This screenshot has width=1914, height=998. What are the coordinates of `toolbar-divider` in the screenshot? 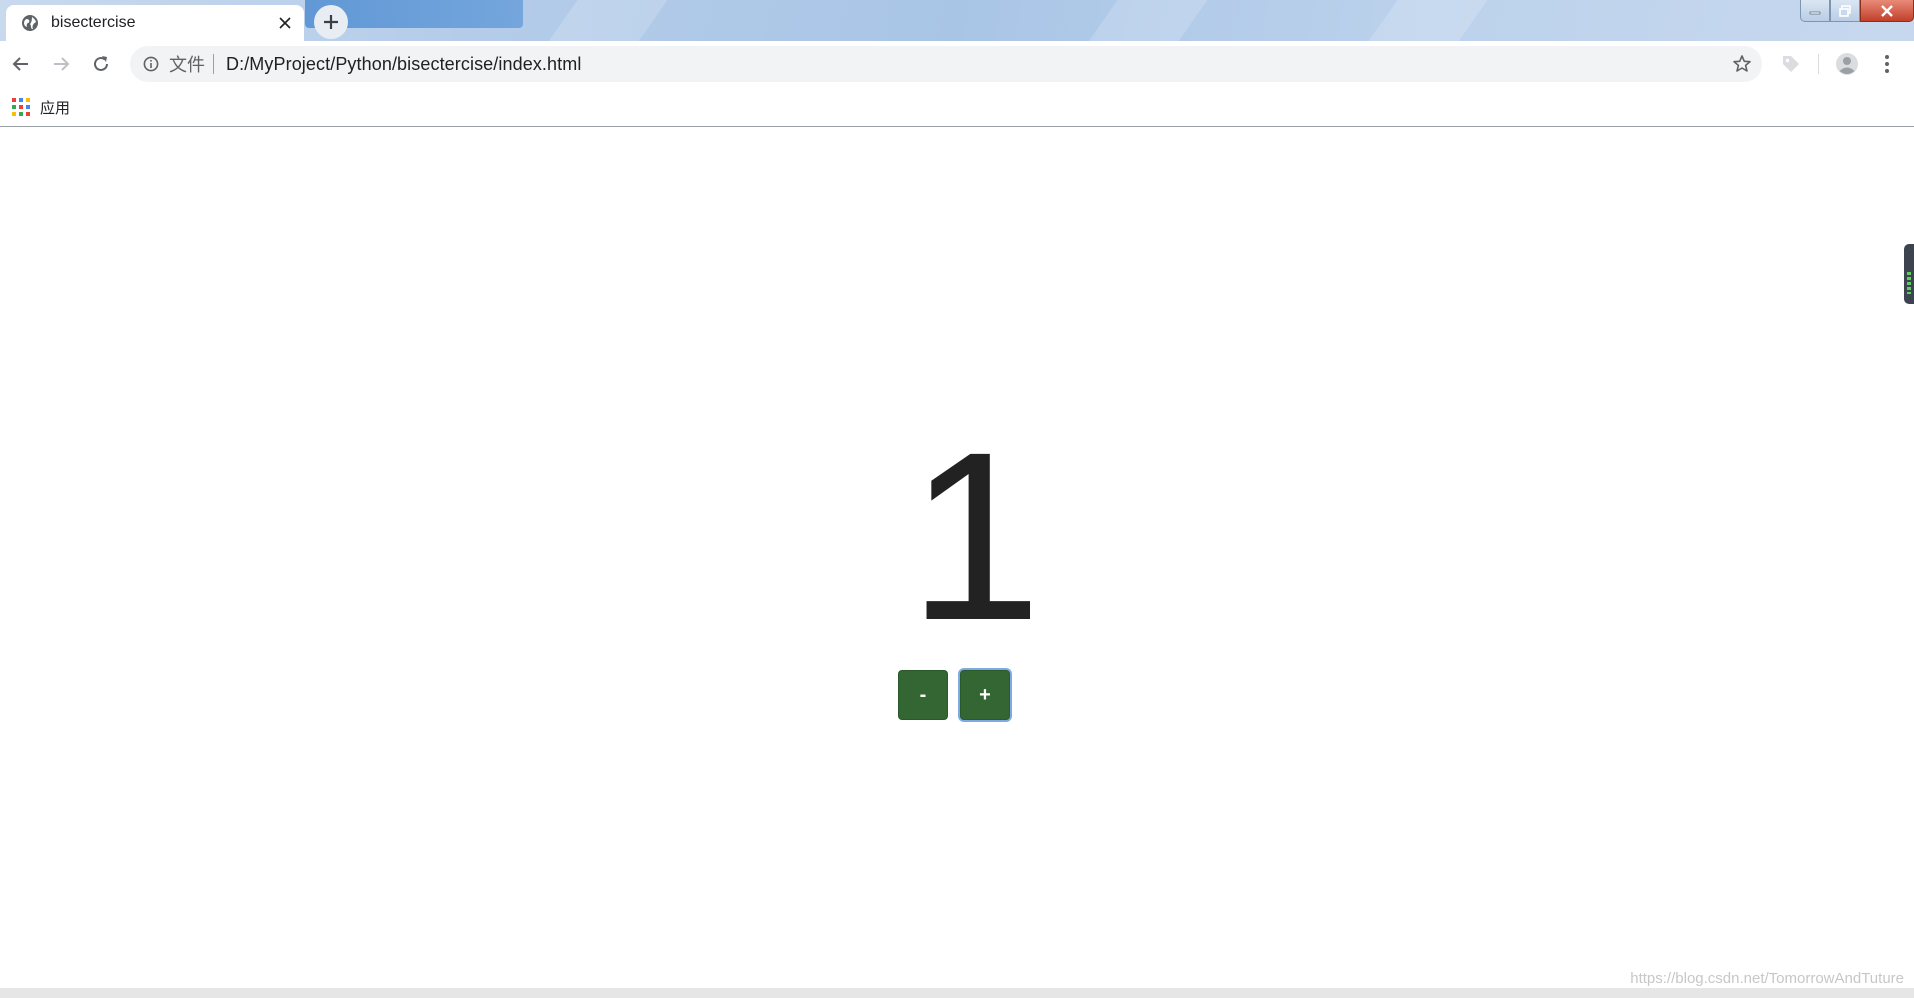 It's located at (1818, 64).